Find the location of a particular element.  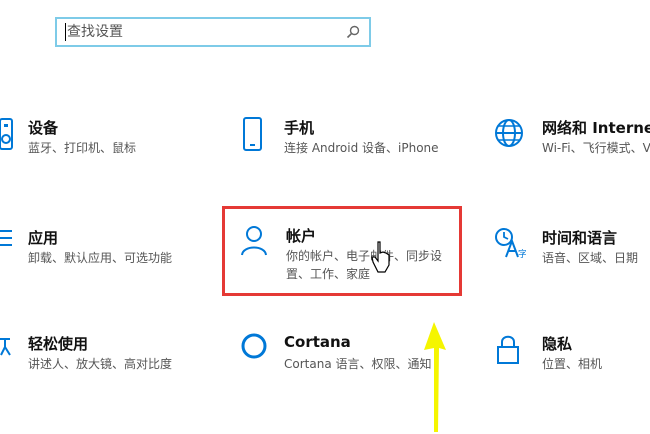

globe-icon is located at coordinates (509, 133).